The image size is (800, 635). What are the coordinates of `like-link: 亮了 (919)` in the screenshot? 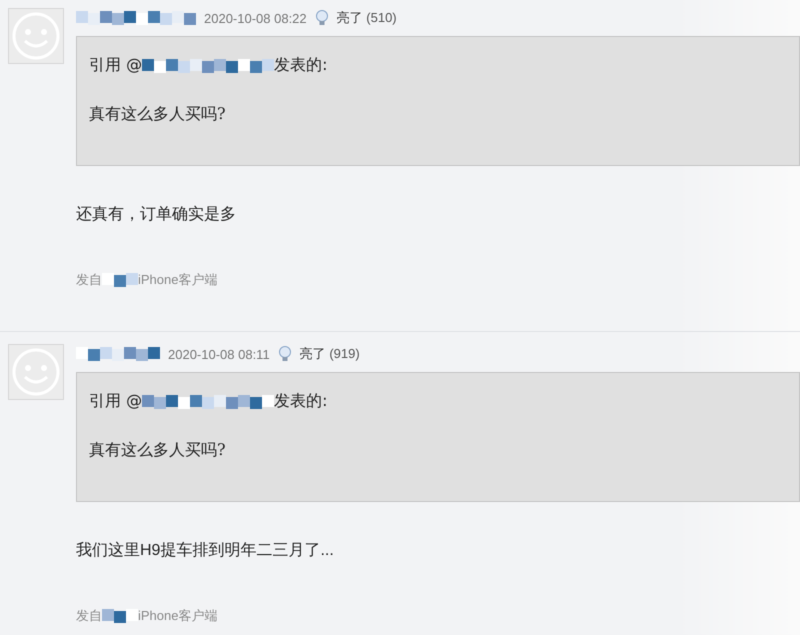 It's located at (330, 354).